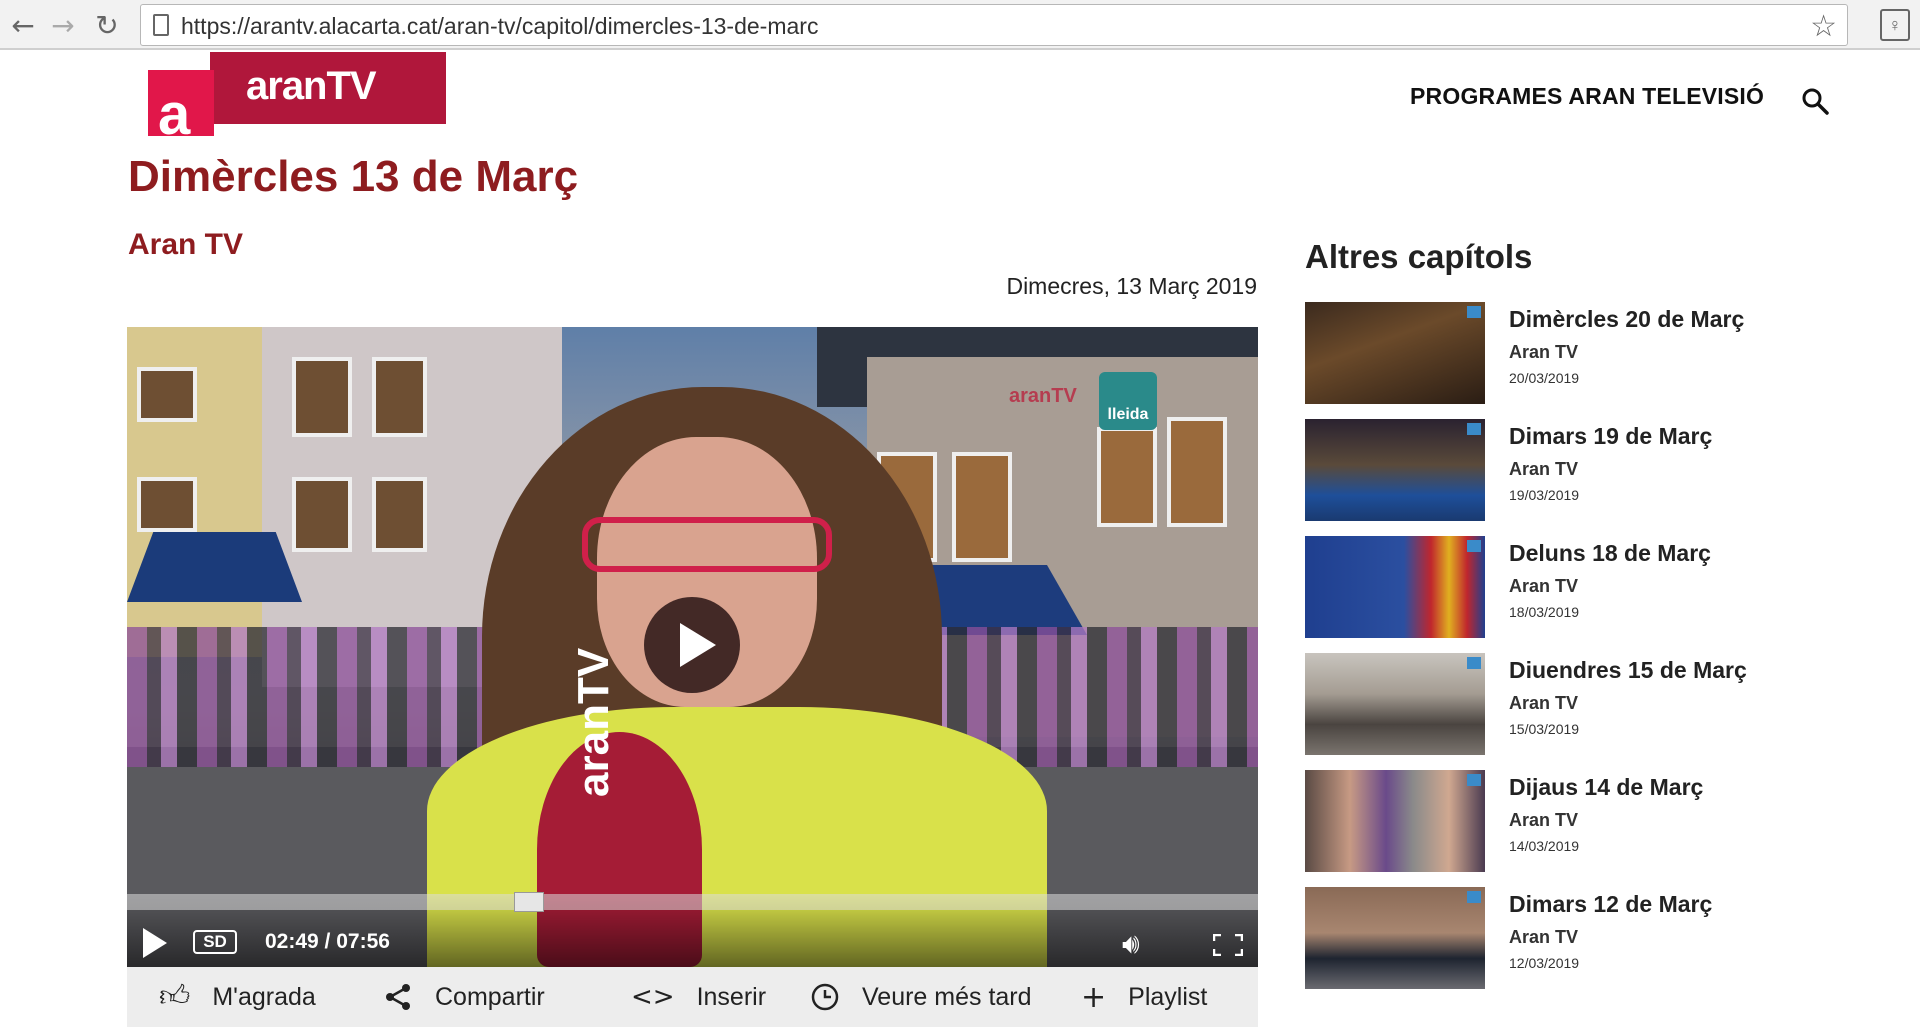 Image resolution: width=1920 pixels, height=1027 pixels. What do you see at coordinates (1419, 256) in the screenshot?
I see `other-episodes-title: Altres capítols` at bounding box center [1419, 256].